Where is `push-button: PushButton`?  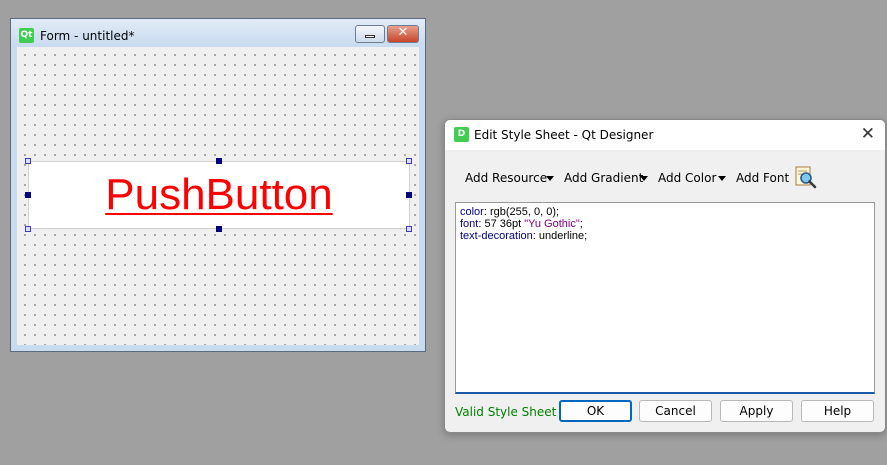 push-button: PushButton is located at coordinates (219, 195).